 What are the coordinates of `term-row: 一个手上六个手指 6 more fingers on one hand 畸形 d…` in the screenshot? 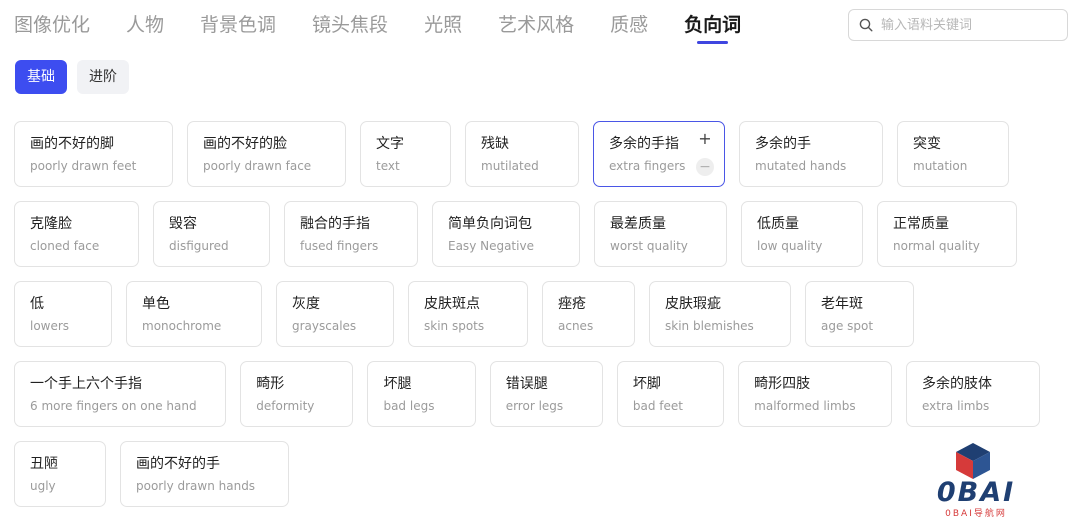 It's located at (534, 394).